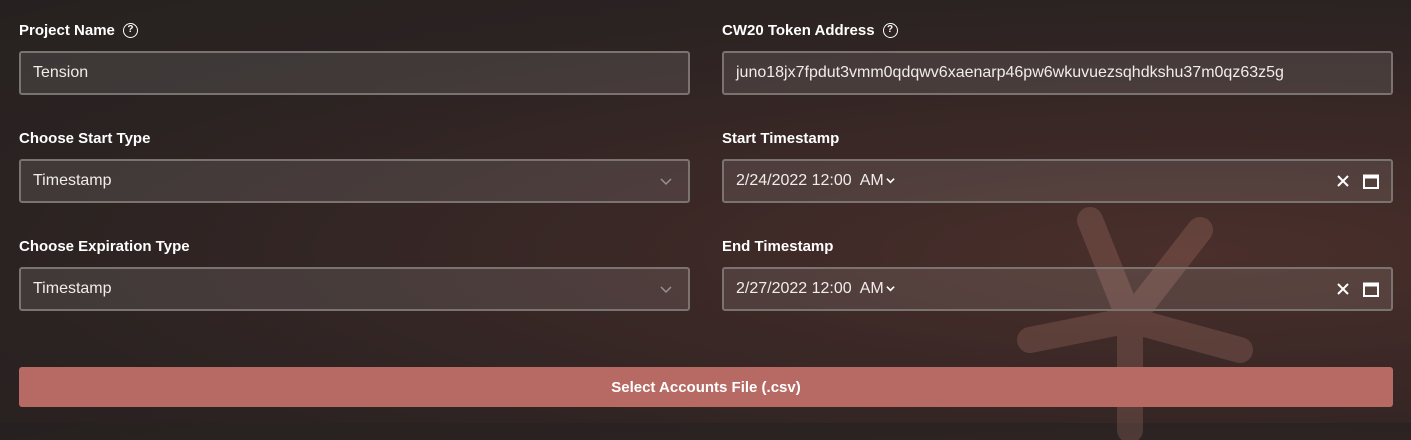 This screenshot has height=440, width=1411. What do you see at coordinates (1057, 181) in the screenshot?
I see `start-timestamp-input: 2/24/2022 12:00 AM` at bounding box center [1057, 181].